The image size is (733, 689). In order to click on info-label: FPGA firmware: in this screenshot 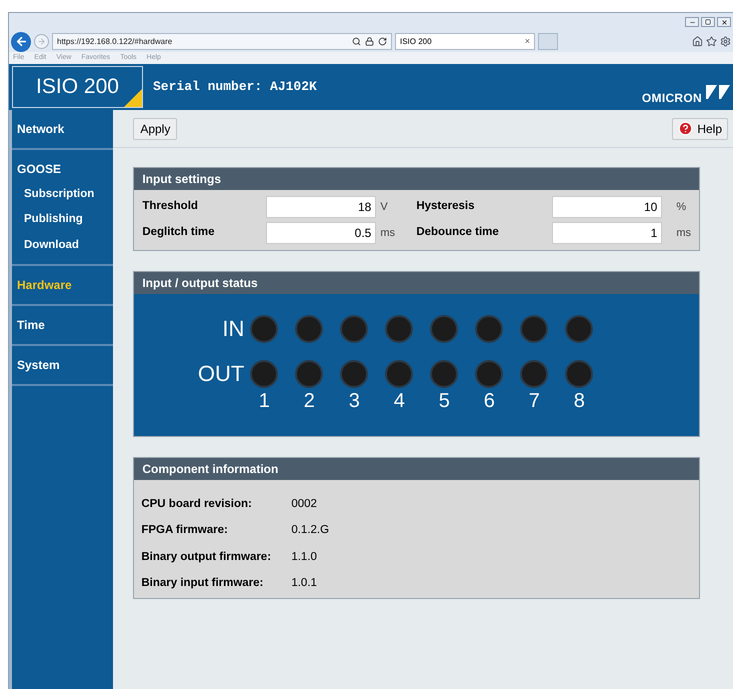, I will do `click(185, 530)`.